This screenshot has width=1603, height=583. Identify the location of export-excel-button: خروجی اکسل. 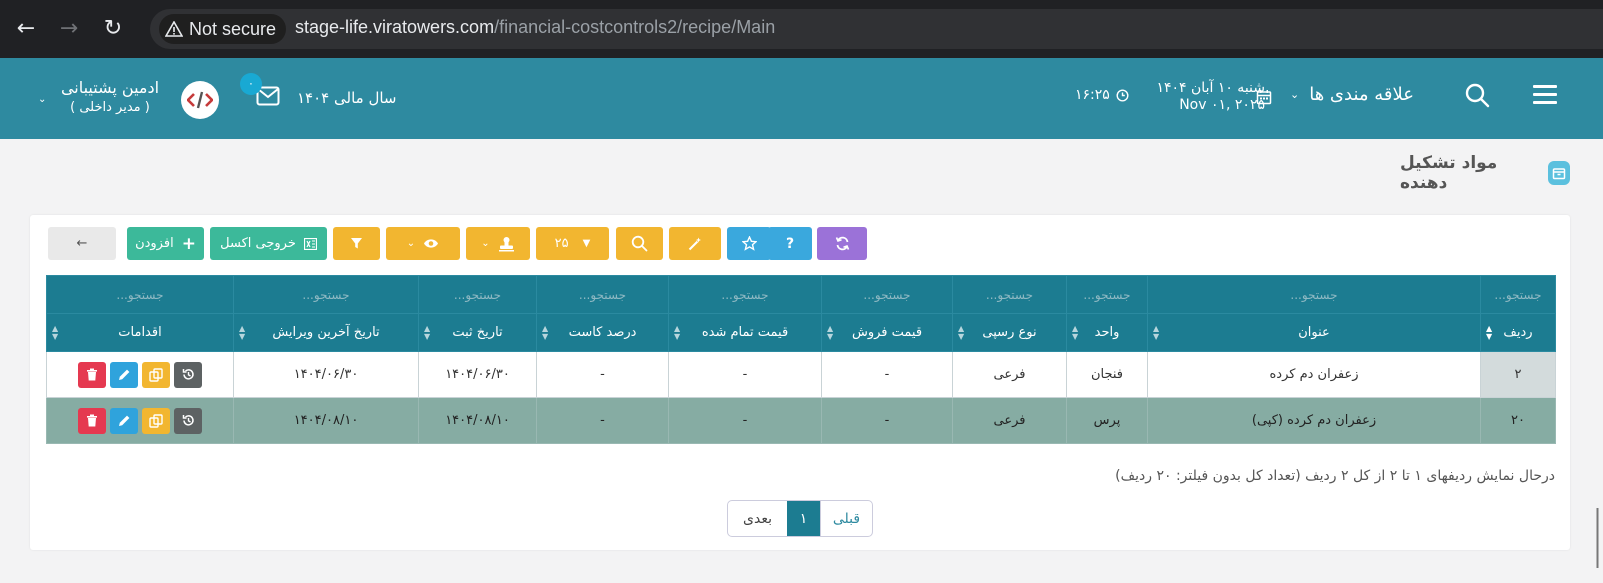
(268, 243).